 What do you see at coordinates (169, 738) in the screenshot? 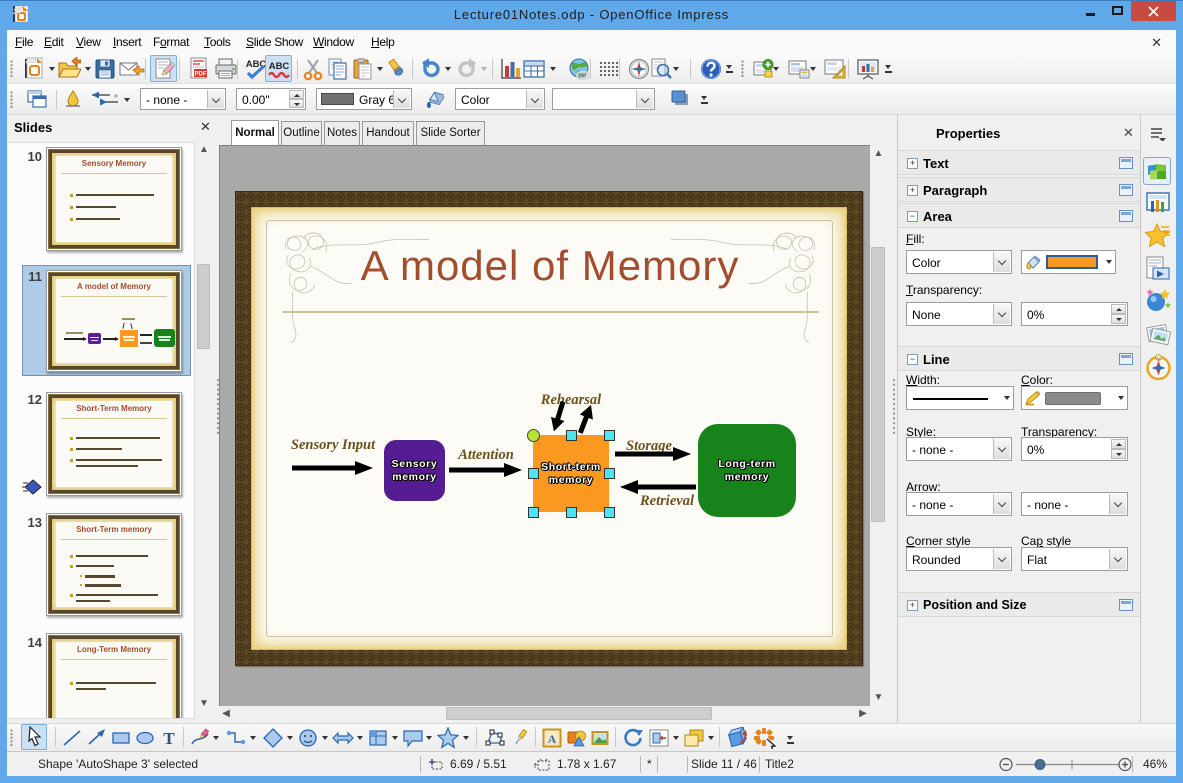
I see `svg-text: T` at bounding box center [169, 738].